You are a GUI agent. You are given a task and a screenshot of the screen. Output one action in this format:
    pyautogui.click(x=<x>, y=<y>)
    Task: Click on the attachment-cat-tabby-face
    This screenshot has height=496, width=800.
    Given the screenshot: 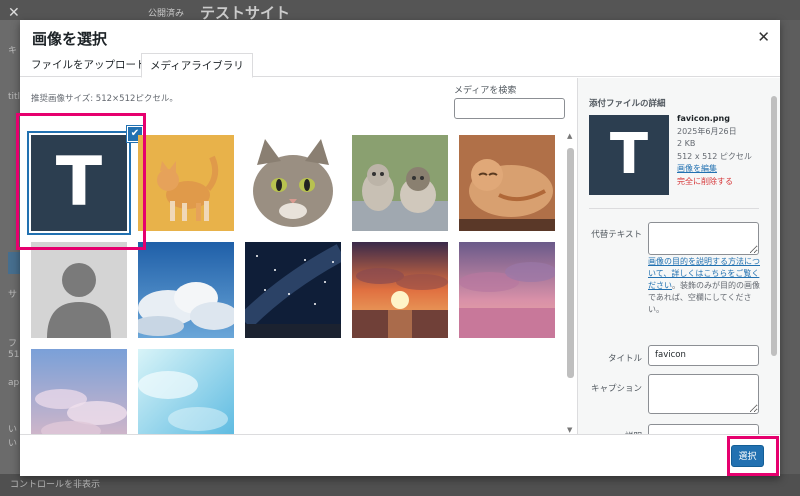 What is the action you would take?
    pyautogui.click(x=293, y=183)
    